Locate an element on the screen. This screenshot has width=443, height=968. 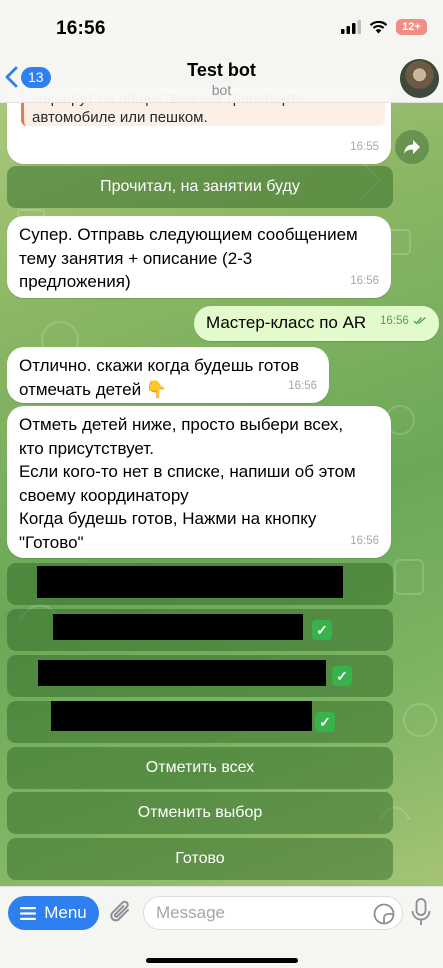
child-select-button is located at coordinates (200, 584).